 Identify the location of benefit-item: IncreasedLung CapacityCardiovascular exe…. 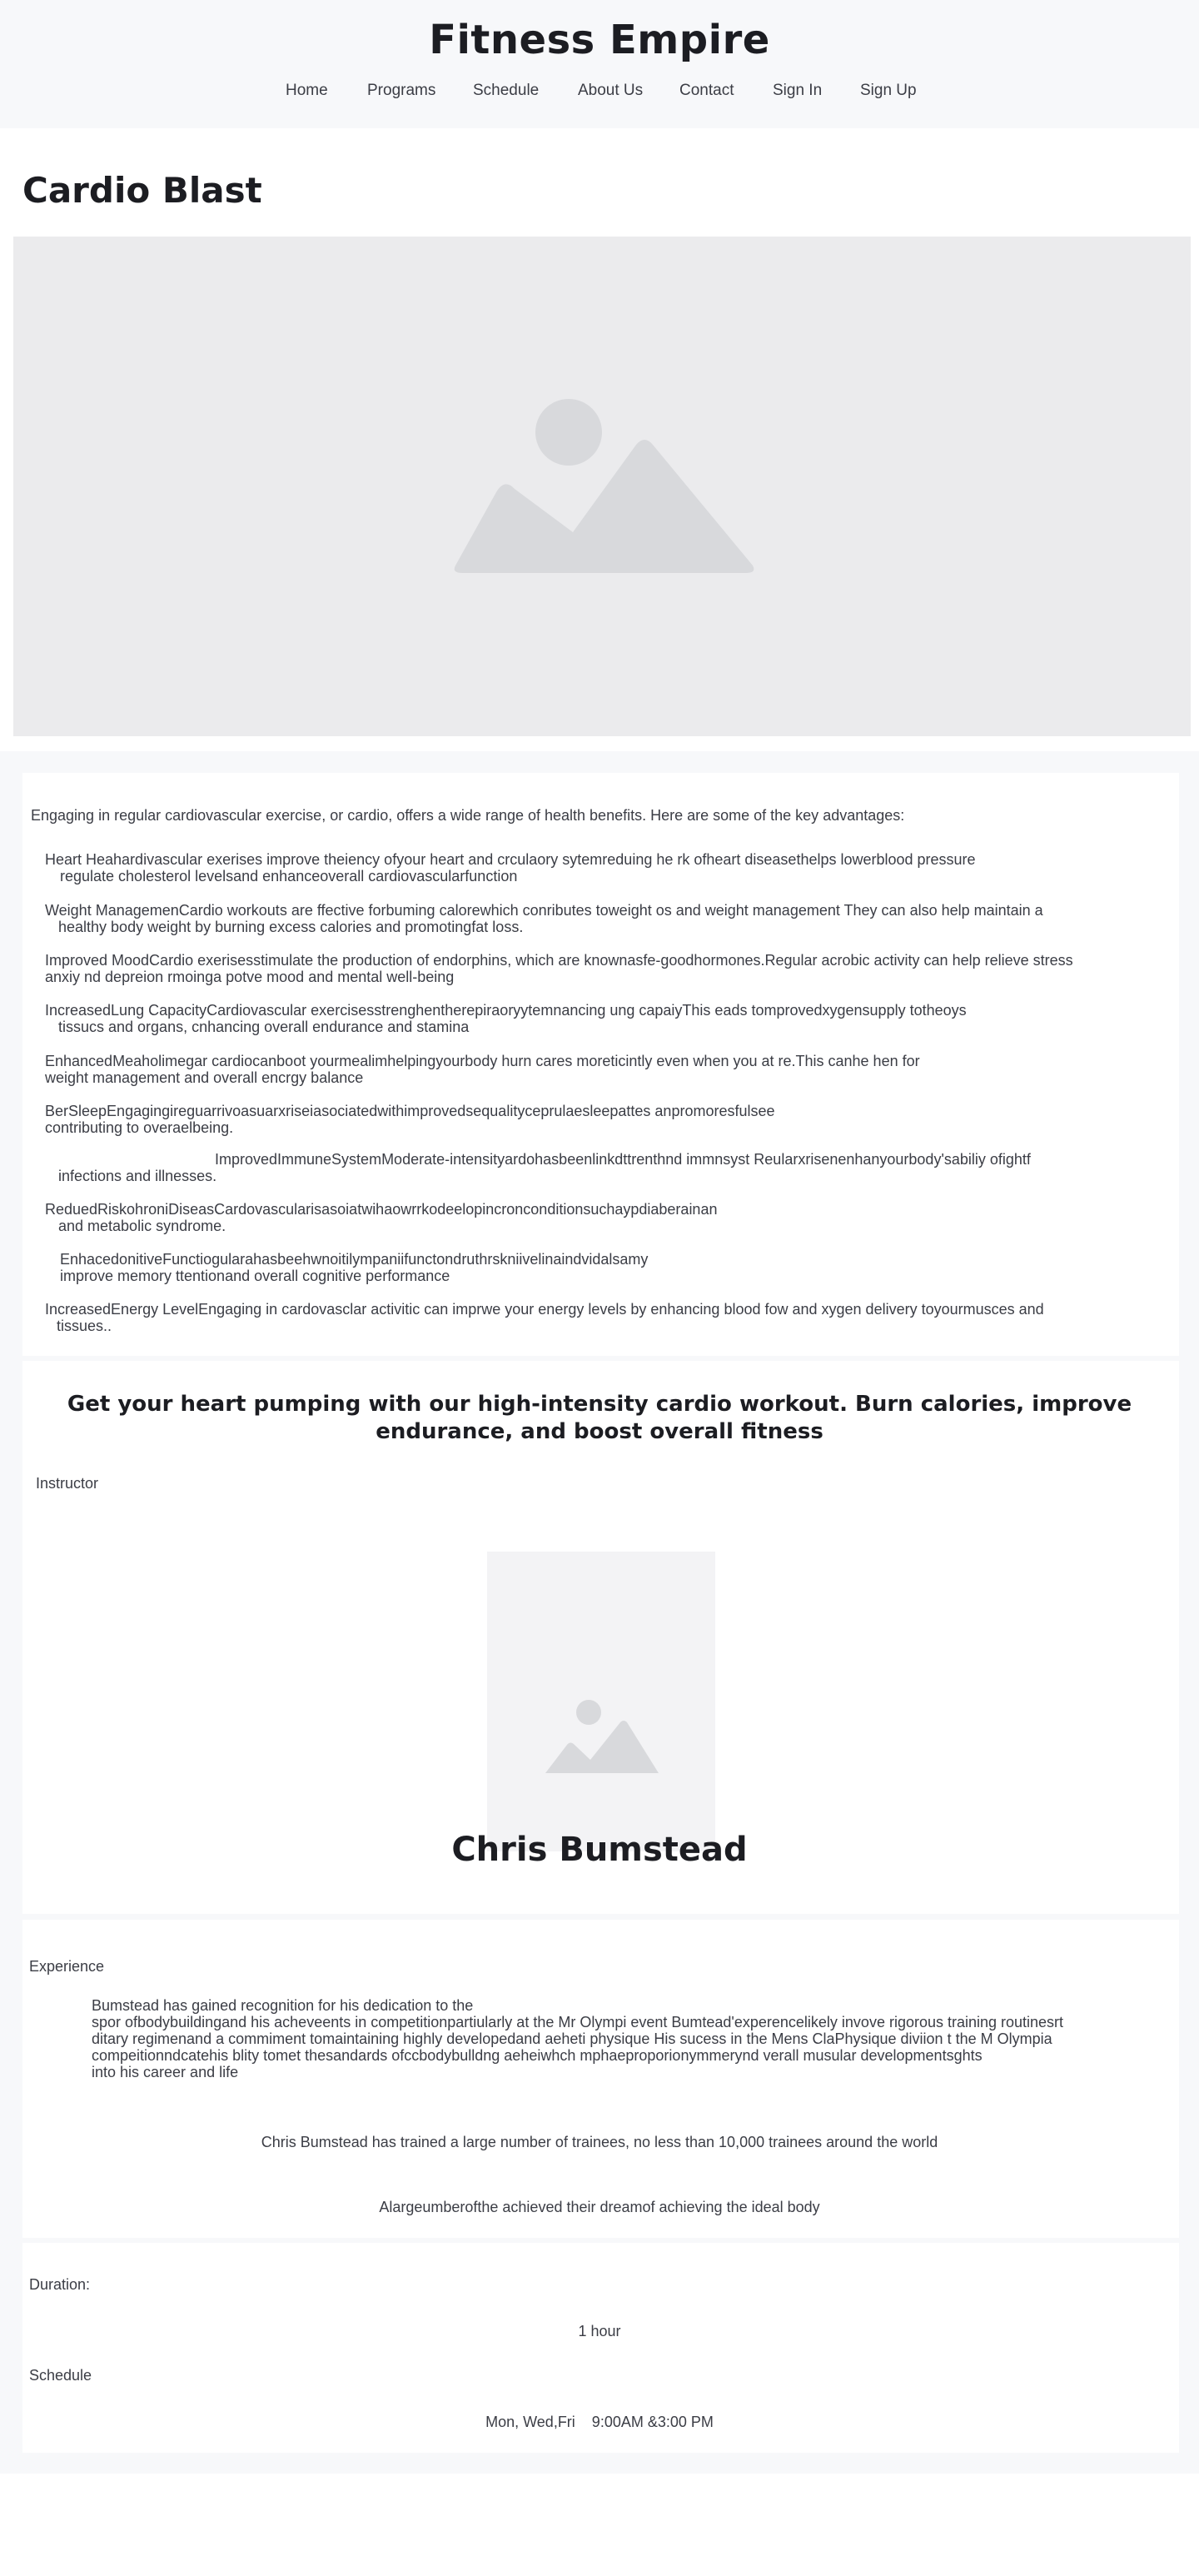
(506, 1019).